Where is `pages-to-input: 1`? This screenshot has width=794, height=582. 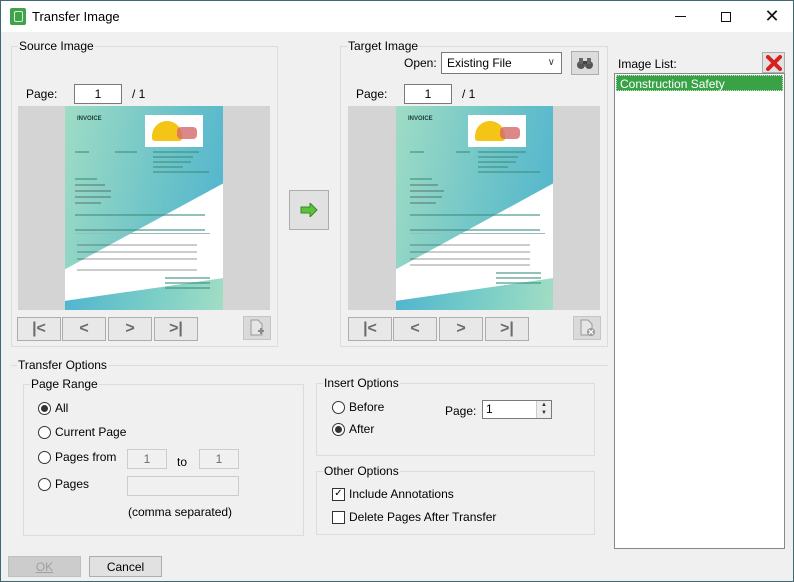
pages-to-input: 1 is located at coordinates (219, 459).